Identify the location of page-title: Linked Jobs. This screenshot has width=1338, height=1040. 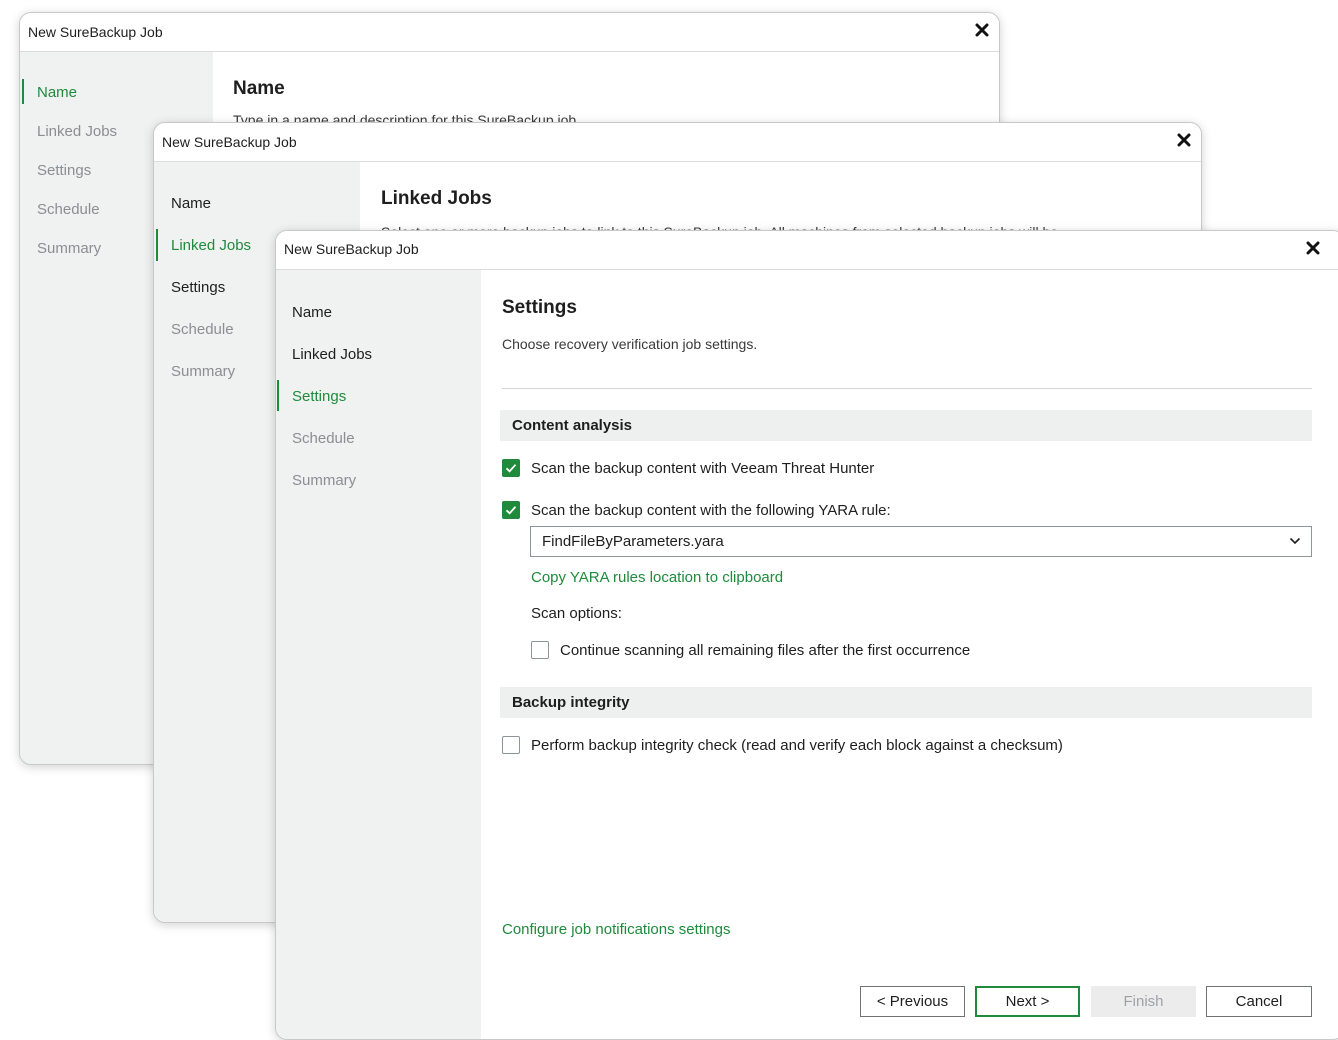
(436, 198).